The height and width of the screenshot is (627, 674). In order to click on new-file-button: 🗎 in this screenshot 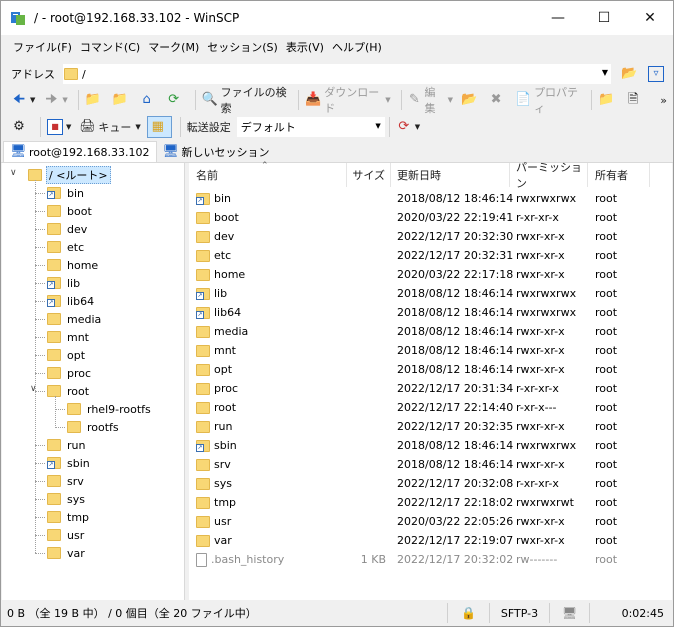, I will do `click(634, 100)`.